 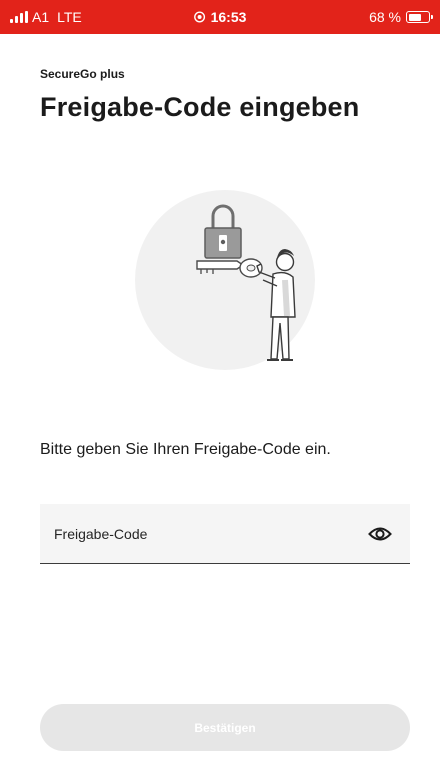 I want to click on status-center: 16:53, so click(x=220, y=17).